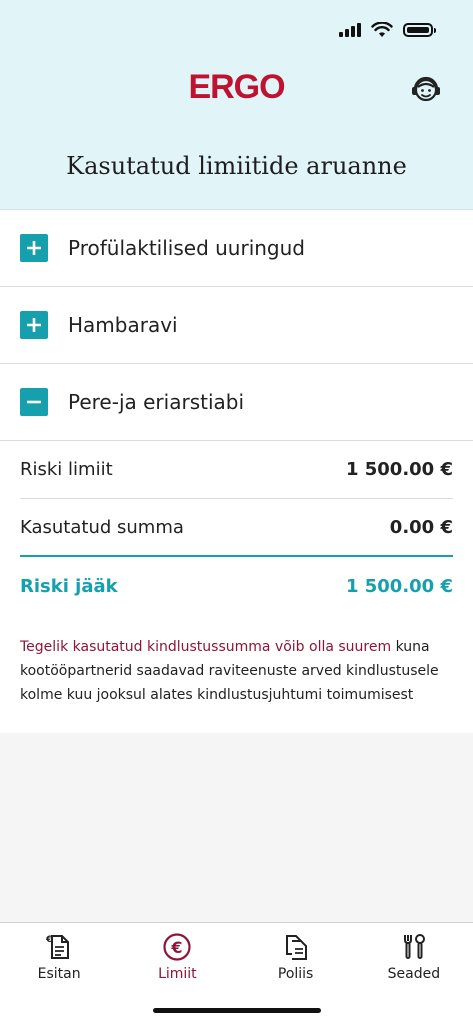 The height and width of the screenshot is (1024, 473). I want to click on accordion-item-hambaravi: Hambaravi, so click(236, 325).